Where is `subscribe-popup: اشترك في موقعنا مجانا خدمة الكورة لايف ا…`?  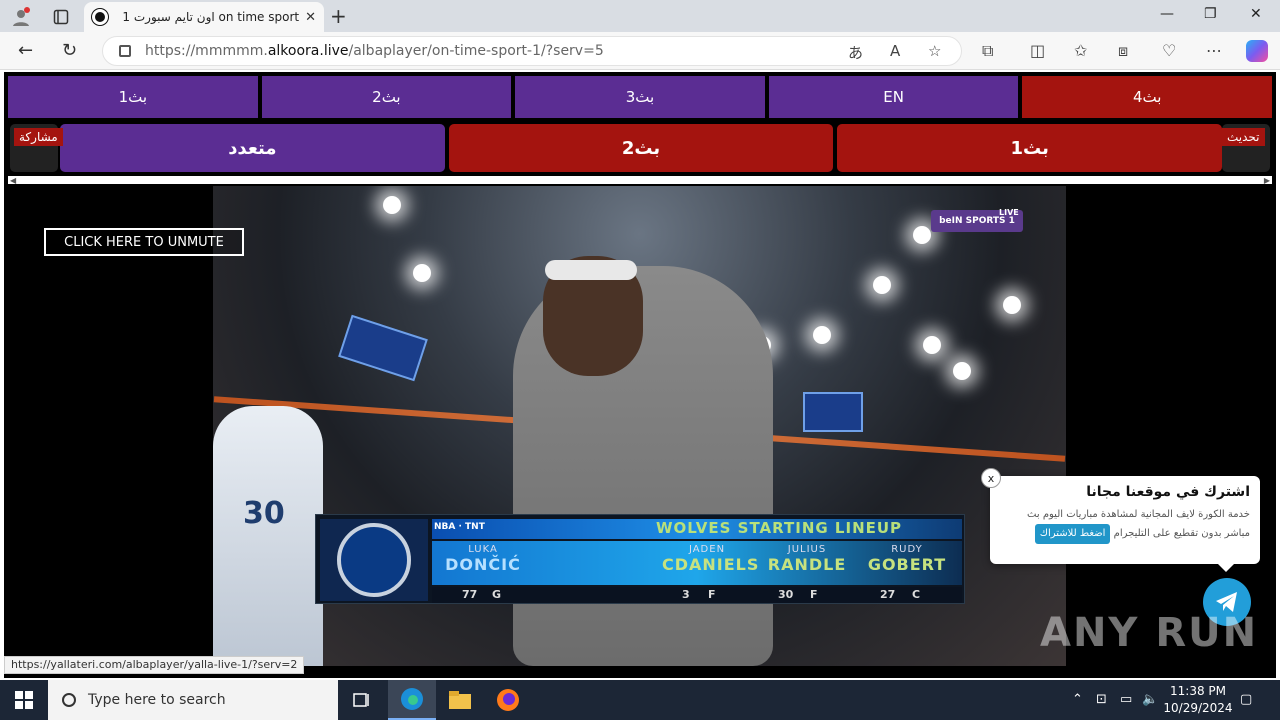 subscribe-popup: اشترك في موقعنا مجانا خدمة الكورة لايف ا… is located at coordinates (1125, 520).